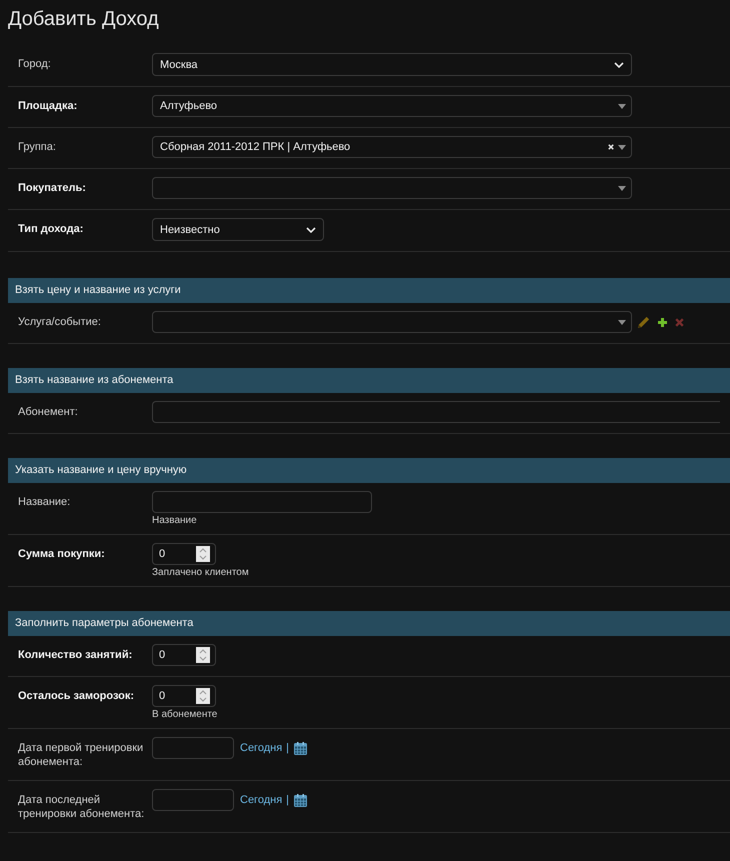  What do you see at coordinates (45, 502) in the screenshot?
I see `field-label: Название:` at bounding box center [45, 502].